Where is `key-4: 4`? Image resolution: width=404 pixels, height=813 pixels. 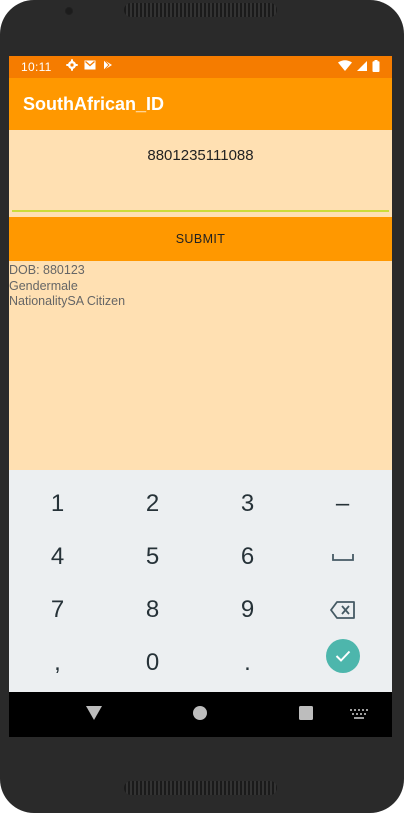 key-4: 4 is located at coordinates (57, 557).